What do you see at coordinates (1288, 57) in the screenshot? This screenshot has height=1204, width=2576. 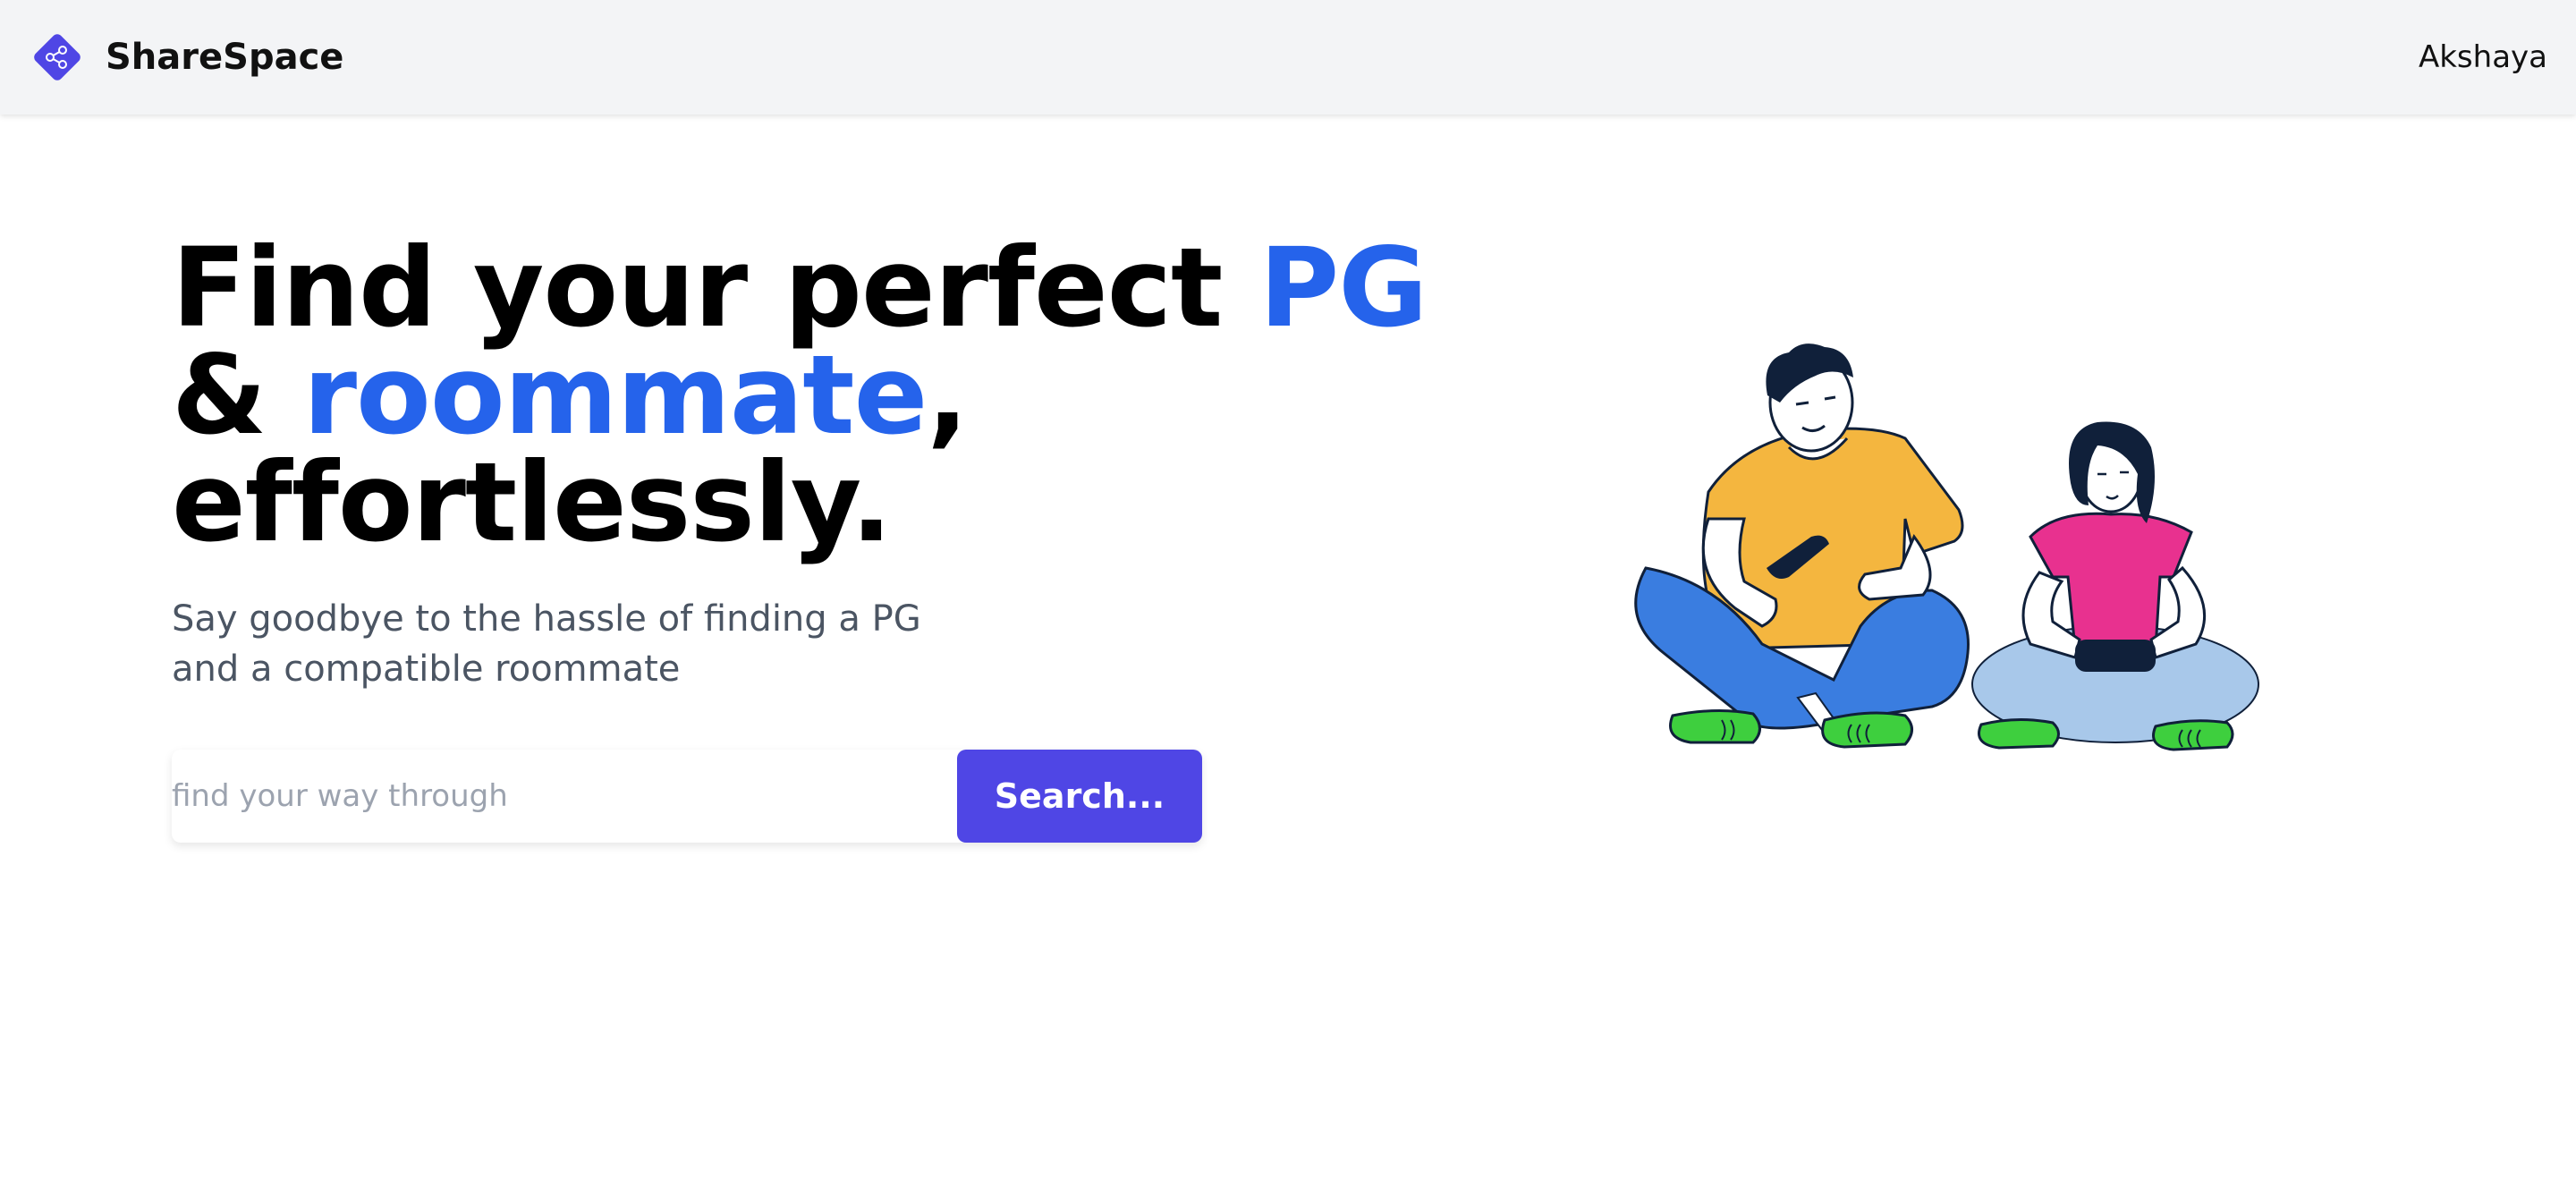 I see `navbar: ShareSpace Akshaya` at bounding box center [1288, 57].